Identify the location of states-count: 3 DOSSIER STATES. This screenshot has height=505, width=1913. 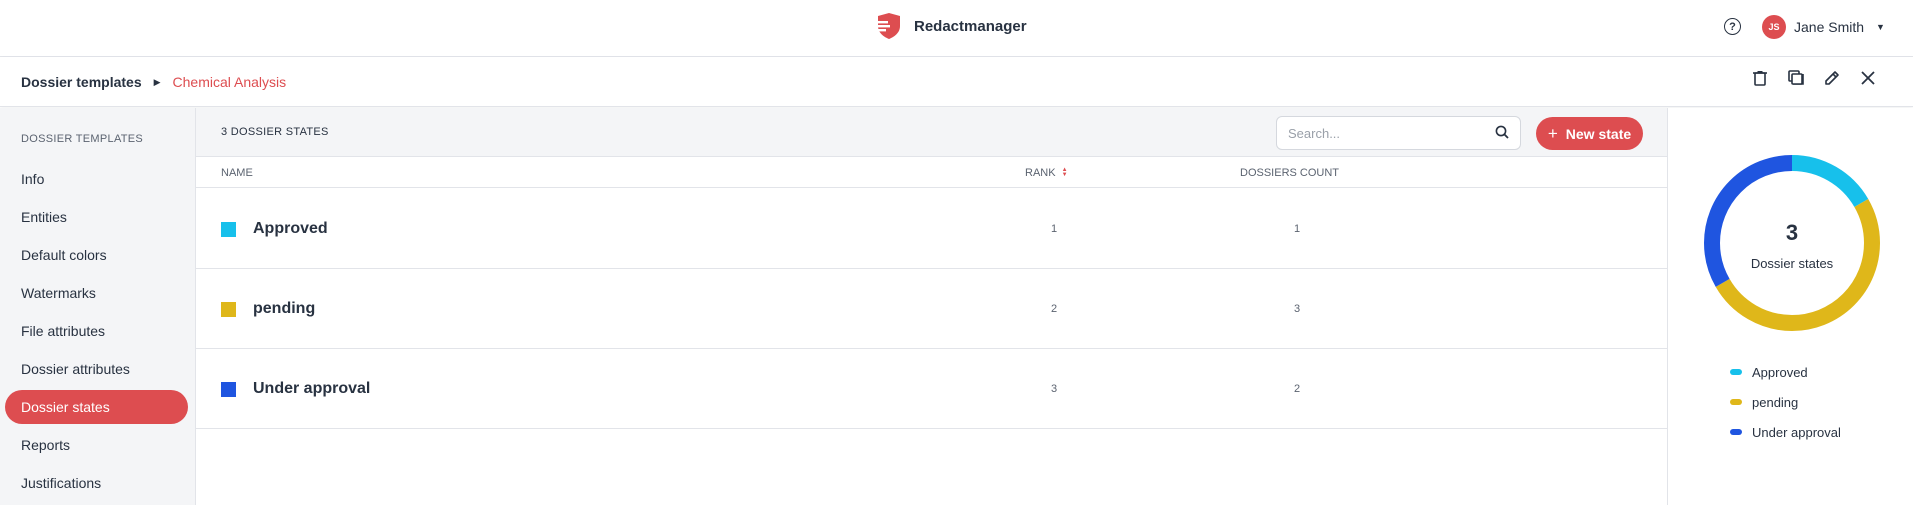
(275, 132).